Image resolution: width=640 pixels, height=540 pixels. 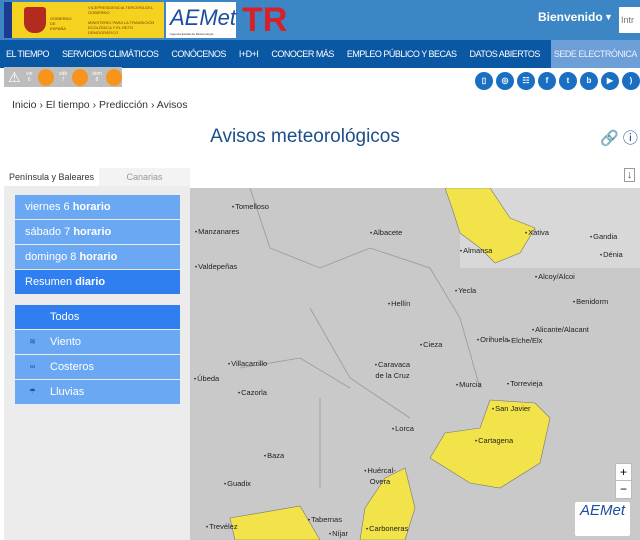 I want to click on city-label: Baza, so click(x=274, y=456).